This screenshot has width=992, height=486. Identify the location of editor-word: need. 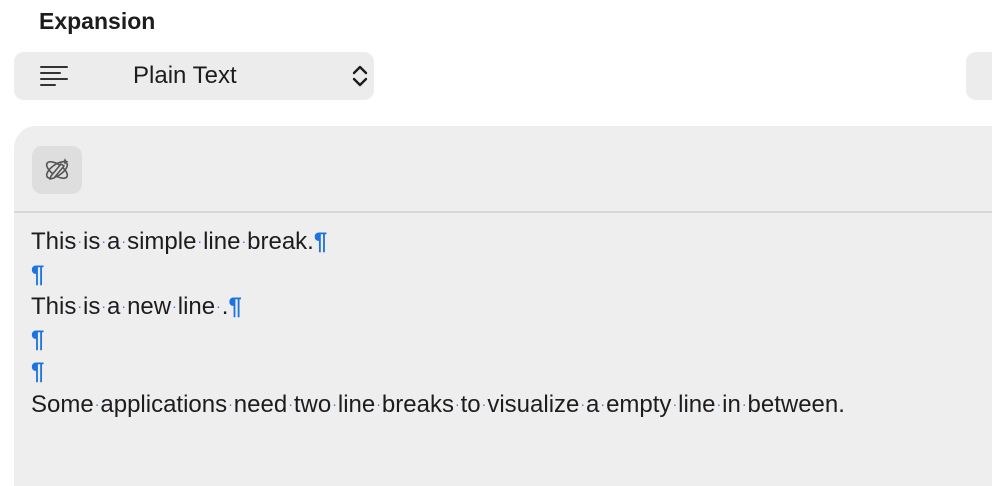
(260, 404).